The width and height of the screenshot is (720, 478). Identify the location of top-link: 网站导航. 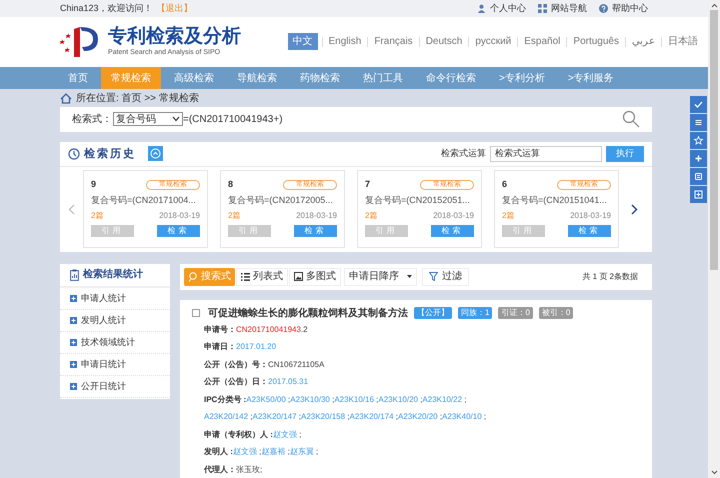
(569, 9).